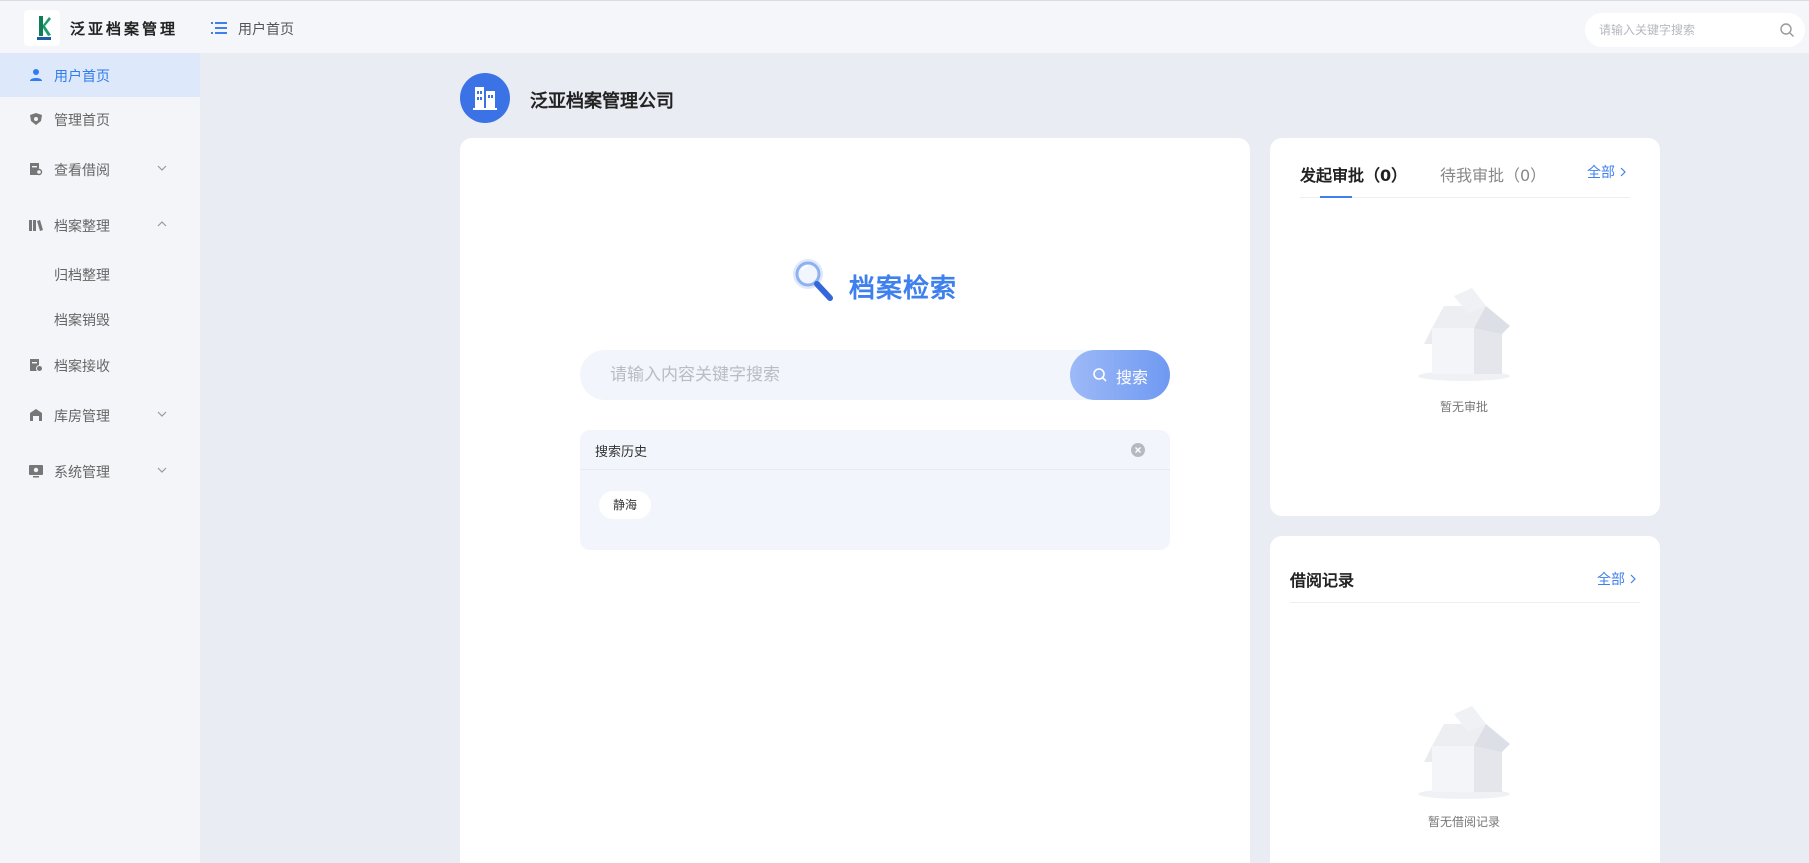 This screenshot has width=1809, height=863. Describe the element at coordinates (904, 26) in the screenshot. I see `top-header: 泛亚档案管理 用户首页` at that location.